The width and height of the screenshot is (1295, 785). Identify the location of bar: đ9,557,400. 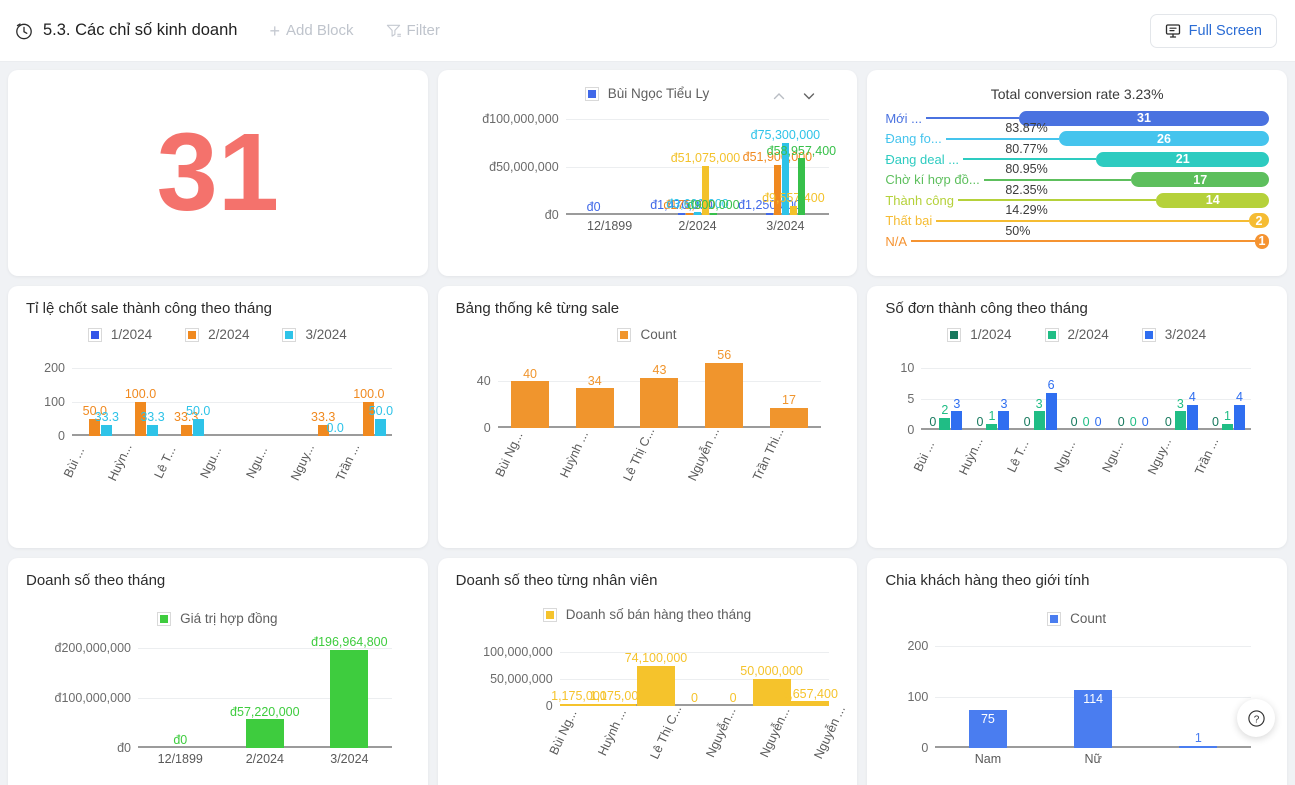
(793, 203).